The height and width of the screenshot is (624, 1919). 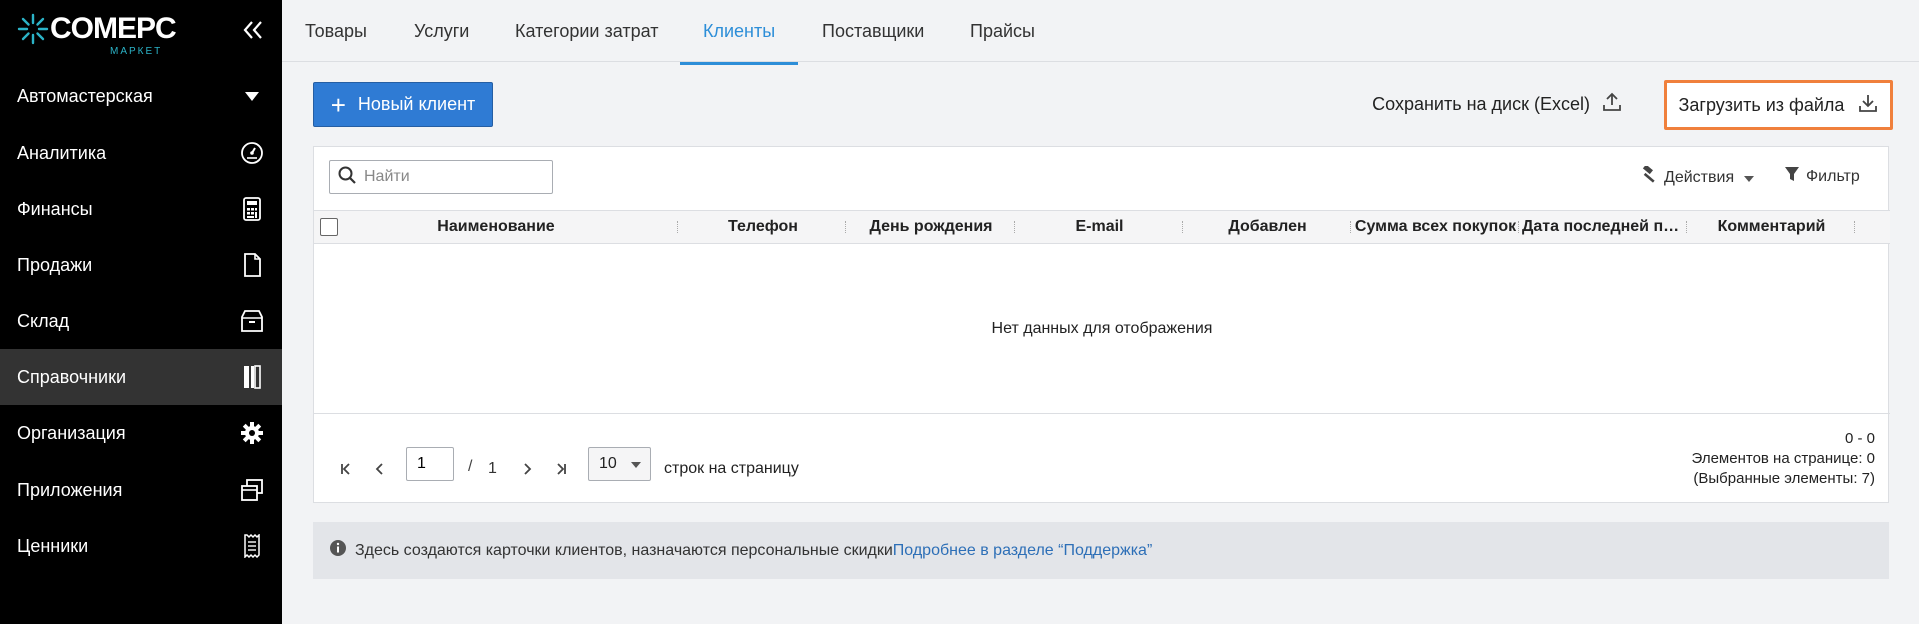 What do you see at coordinates (380, 469) in the screenshot?
I see `prev-page-icon` at bounding box center [380, 469].